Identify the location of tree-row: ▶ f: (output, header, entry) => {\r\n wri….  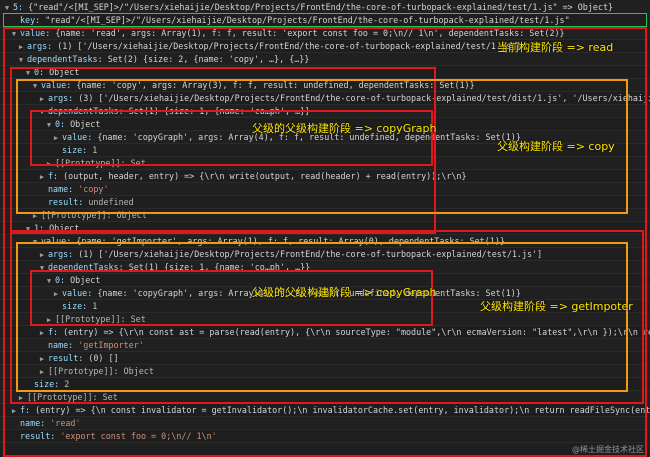
(325, 176).